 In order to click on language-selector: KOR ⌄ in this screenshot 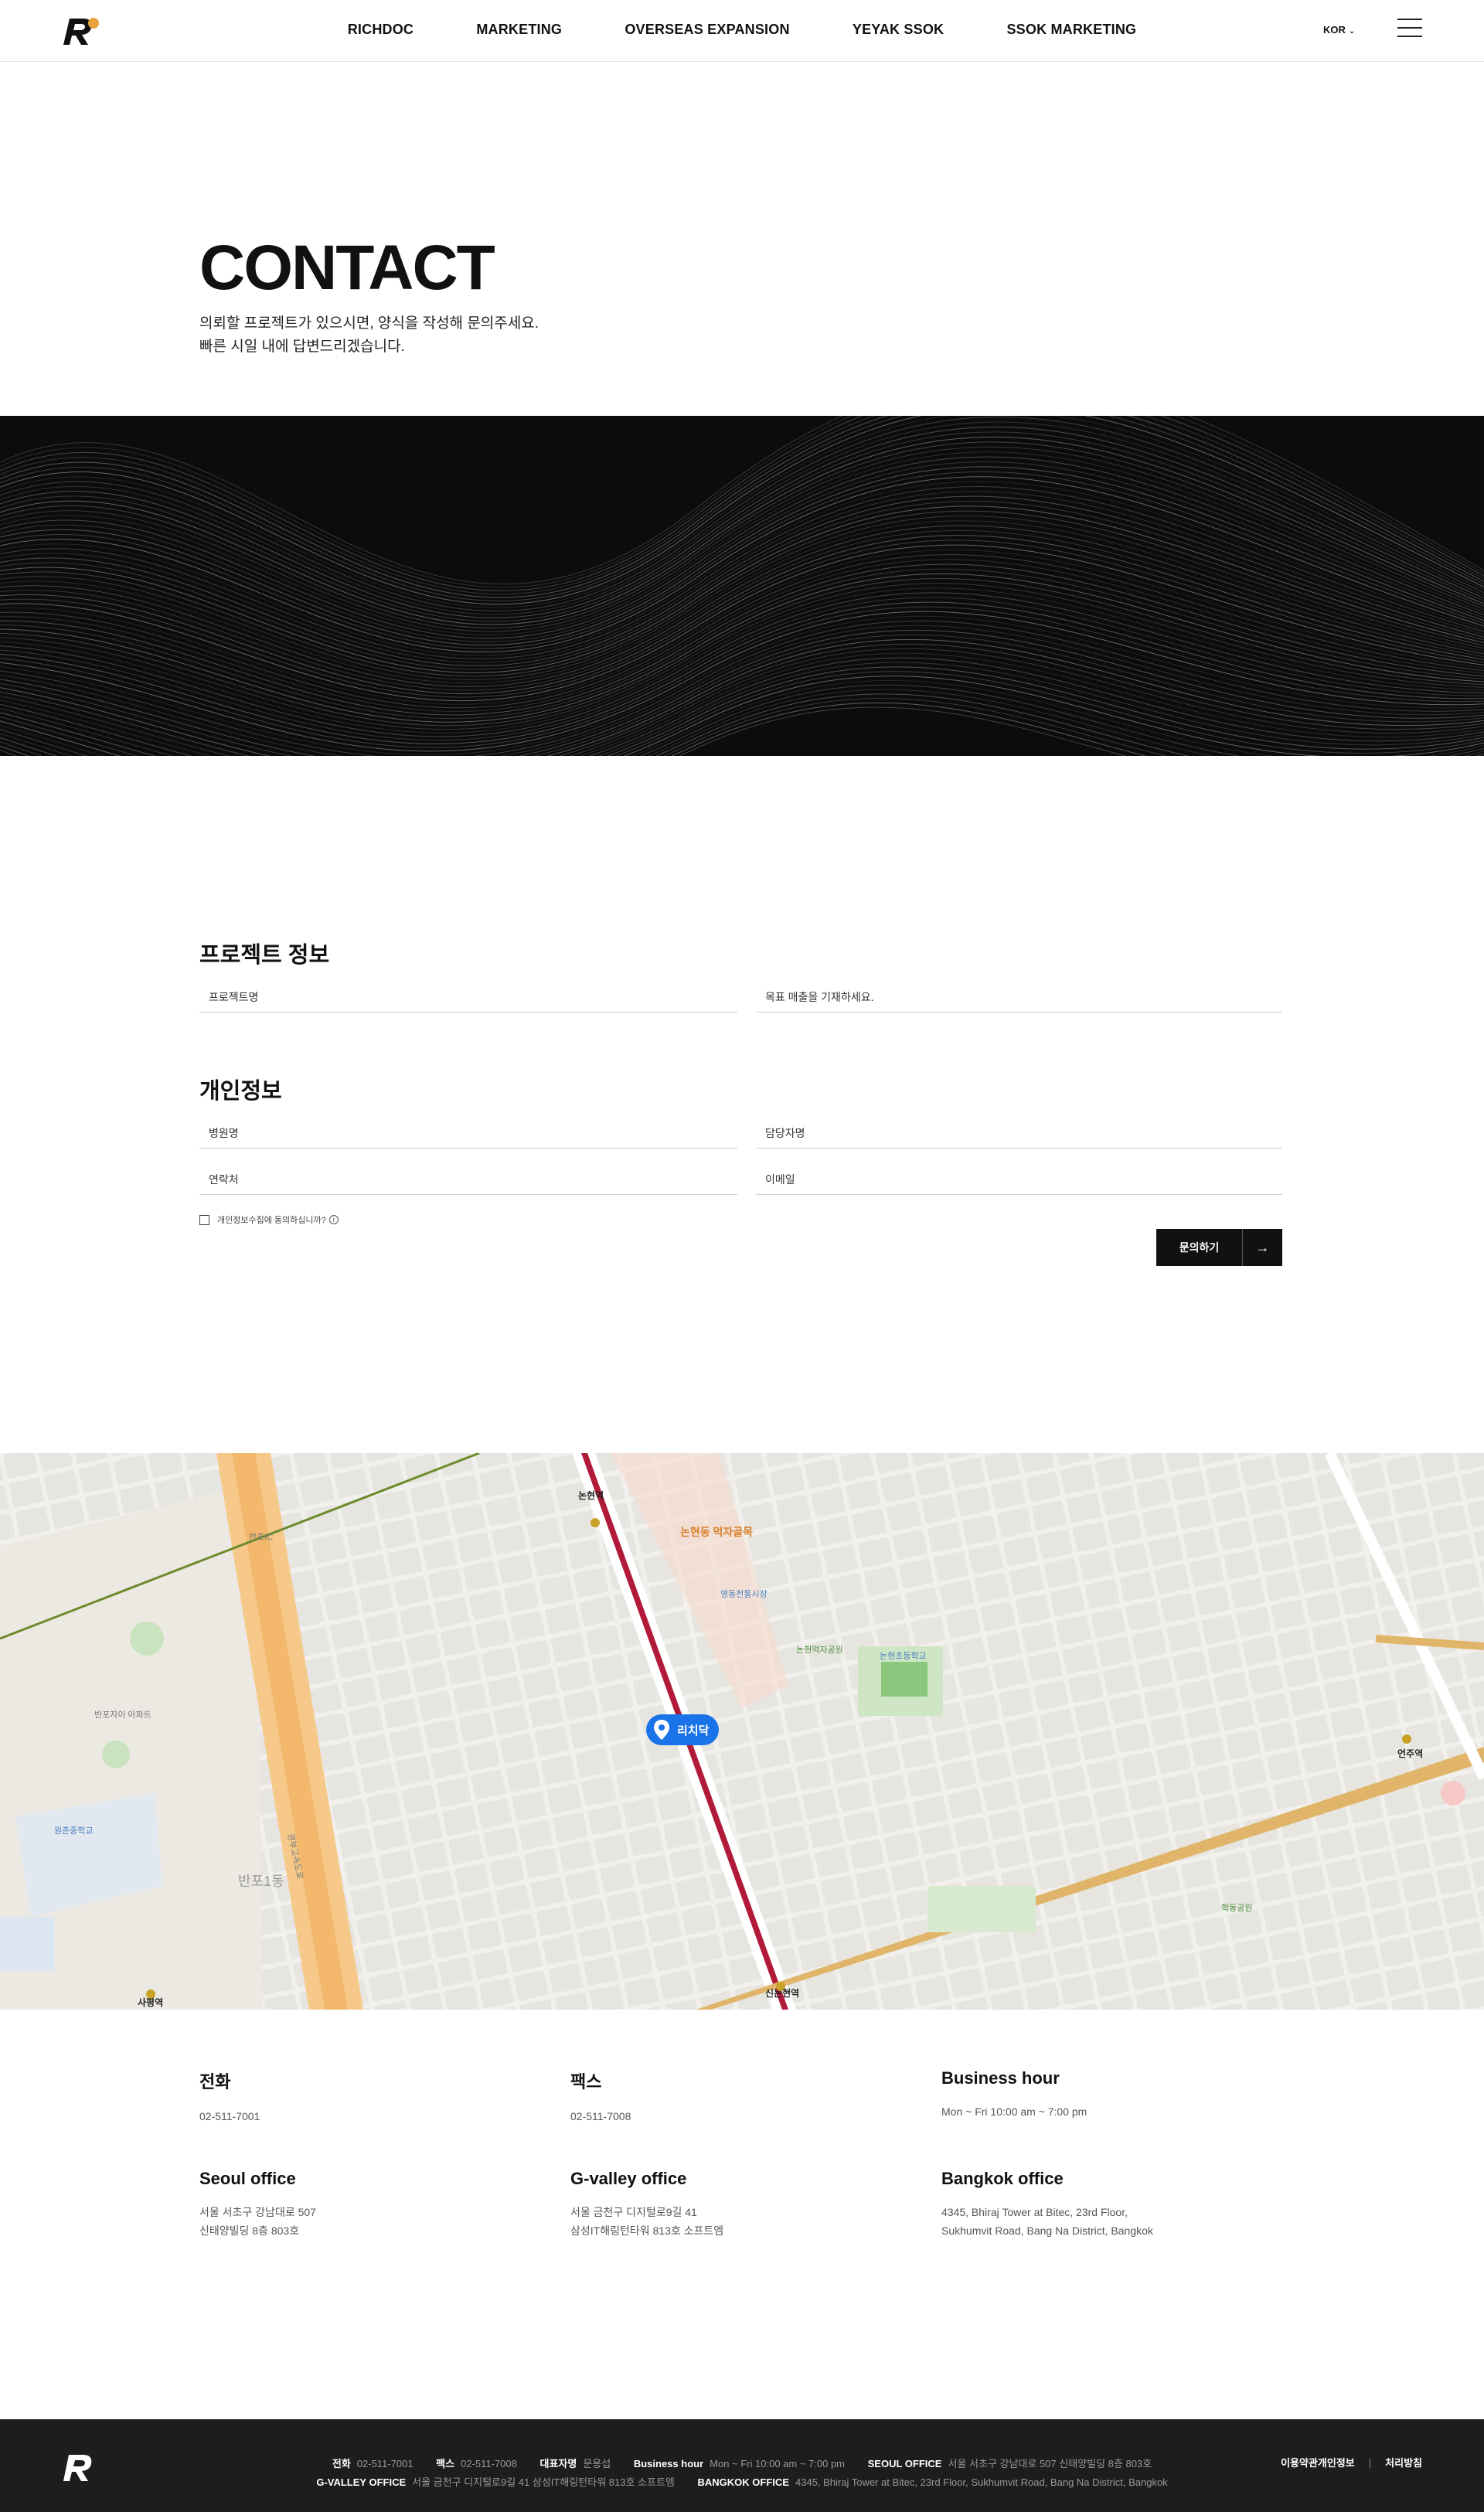, I will do `click(1339, 30)`.